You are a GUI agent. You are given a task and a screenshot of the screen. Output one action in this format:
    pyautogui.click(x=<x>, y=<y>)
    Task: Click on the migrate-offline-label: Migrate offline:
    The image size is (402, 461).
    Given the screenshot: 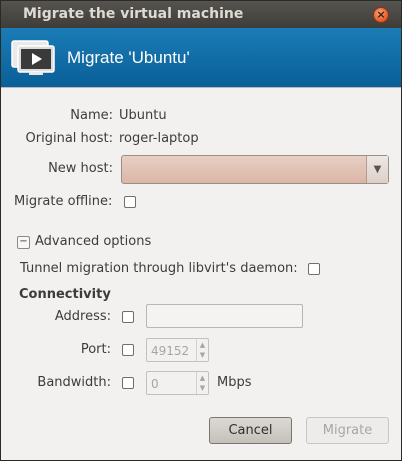 What is the action you would take?
    pyautogui.click(x=63, y=201)
    